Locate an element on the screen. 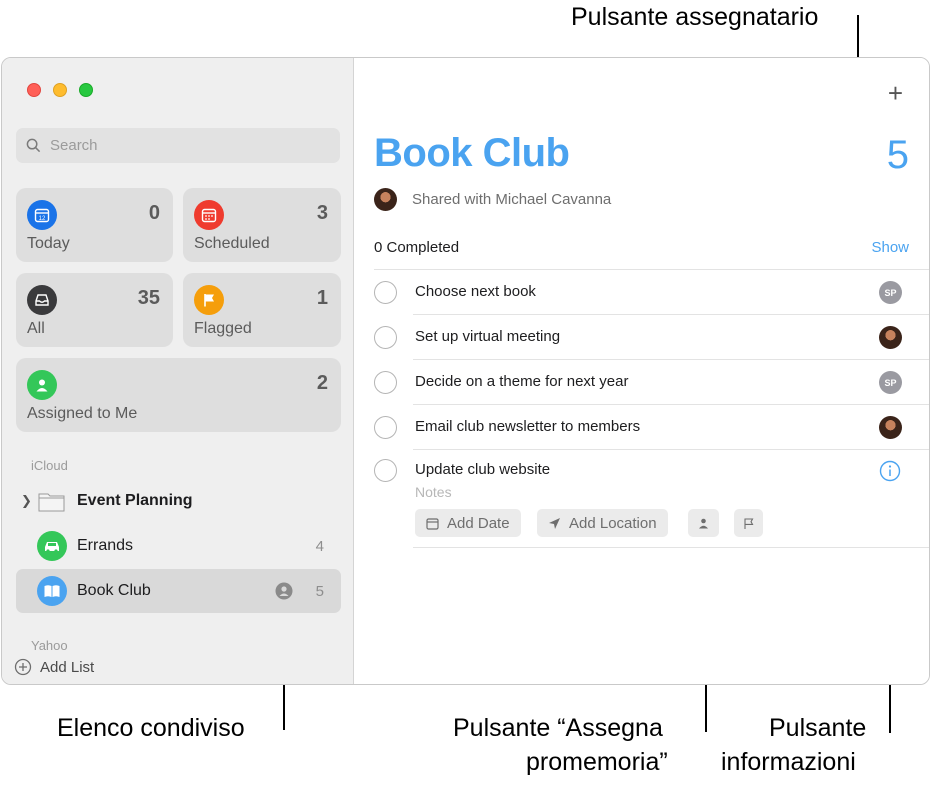 The height and width of the screenshot is (785, 931). callout-assignee-button: Pulsante assegnatario is located at coordinates (695, 17).